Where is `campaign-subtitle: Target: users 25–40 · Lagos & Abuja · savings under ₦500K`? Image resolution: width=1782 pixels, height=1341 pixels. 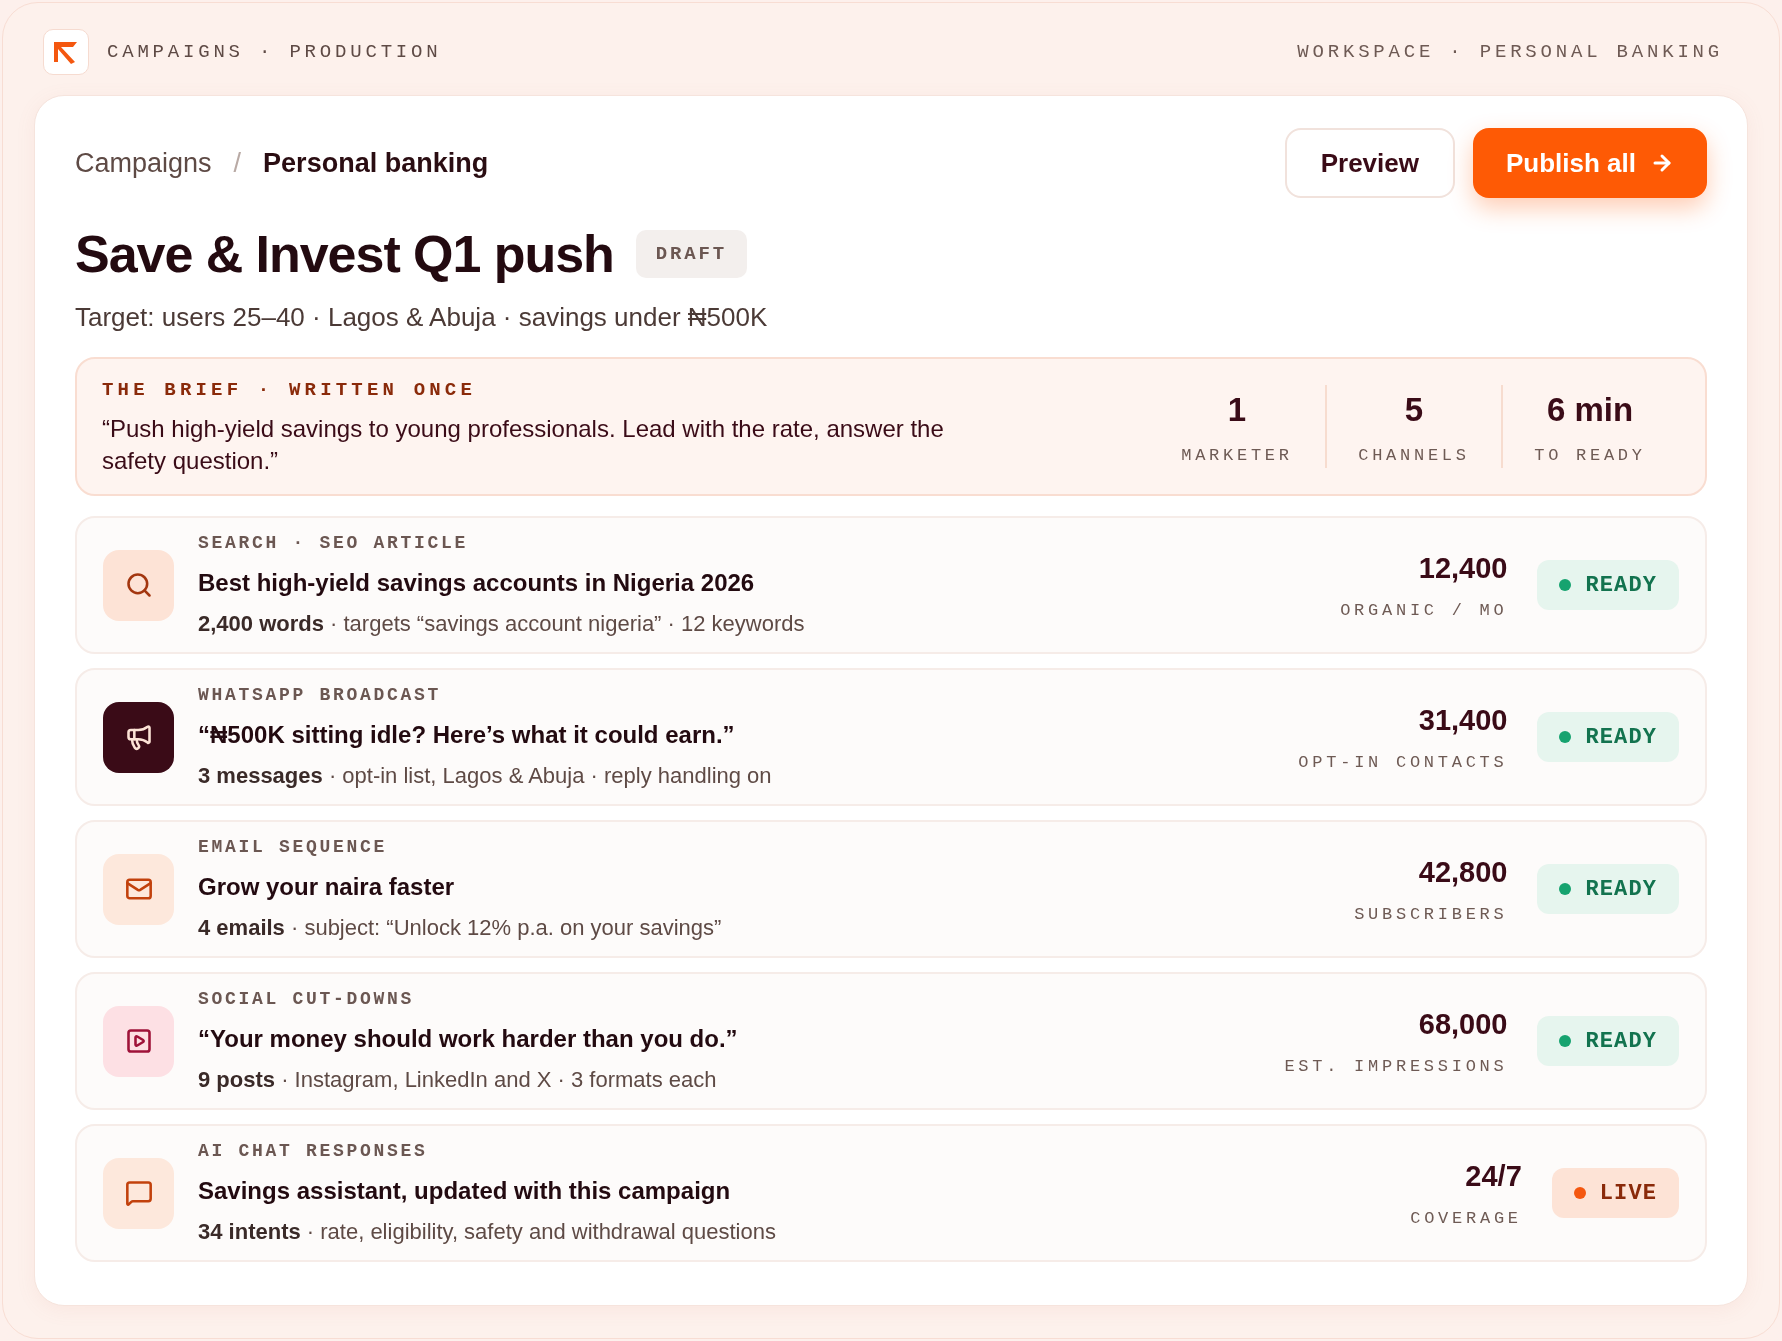 campaign-subtitle: Target: users 25–40 · Lagos & Abuja · savings under ₦500K is located at coordinates (422, 317).